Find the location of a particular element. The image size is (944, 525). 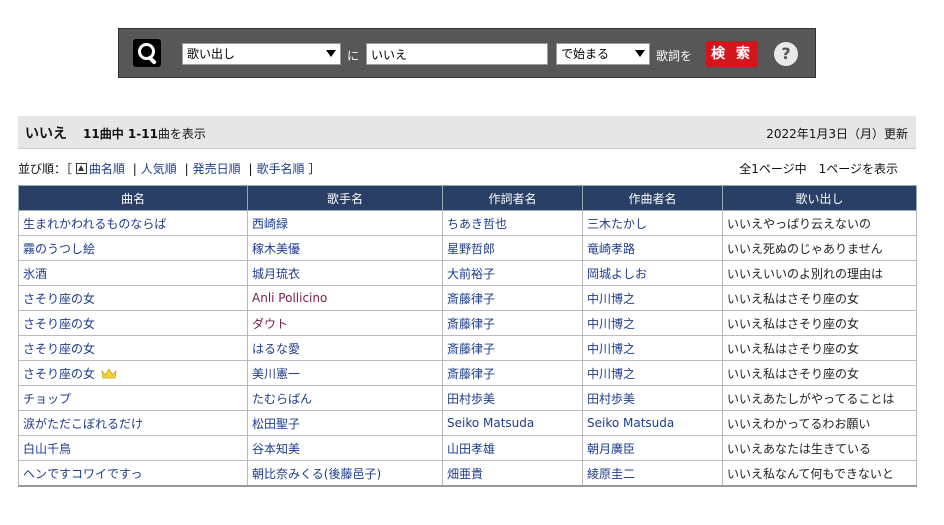

song-title-link: 氷酒 is located at coordinates (133, 273).